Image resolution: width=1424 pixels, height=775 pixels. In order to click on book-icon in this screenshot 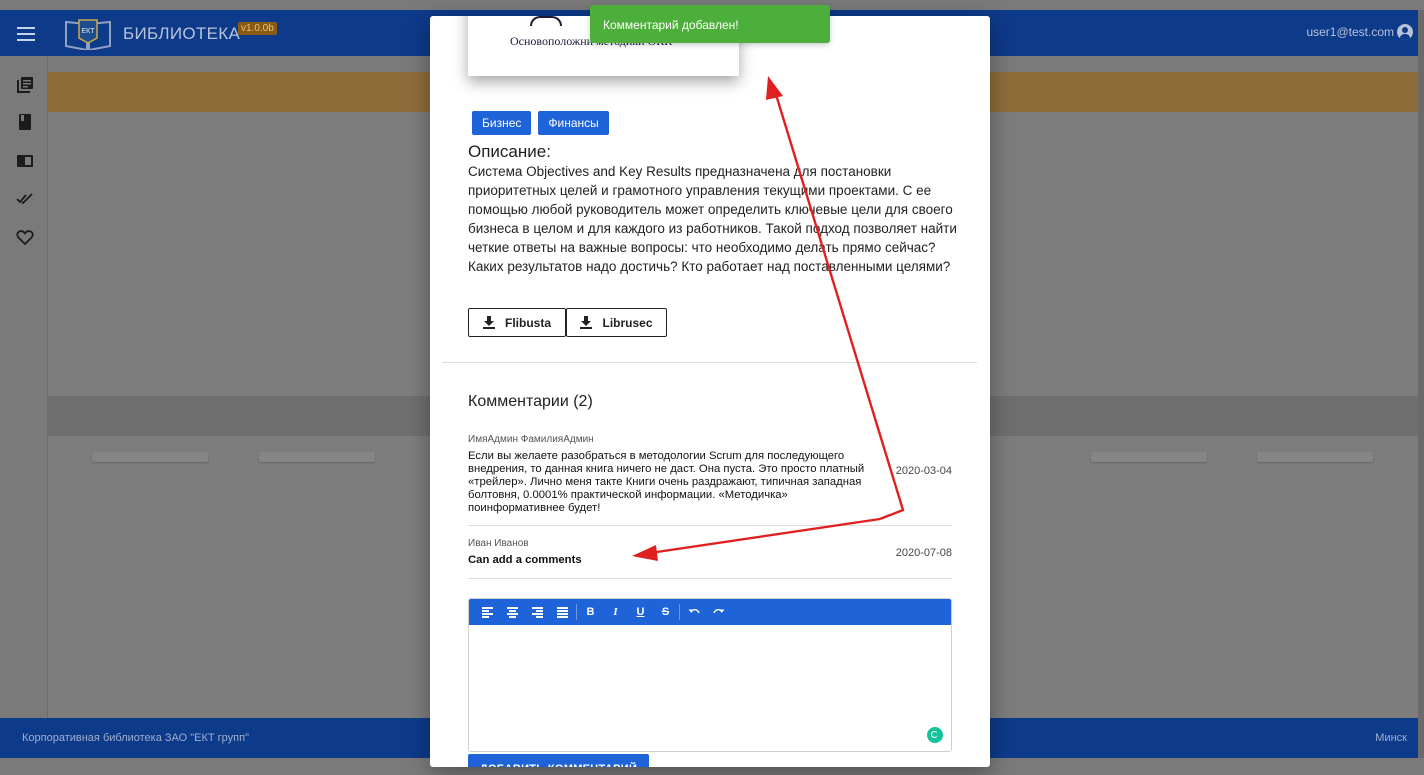, I will do `click(25, 122)`.